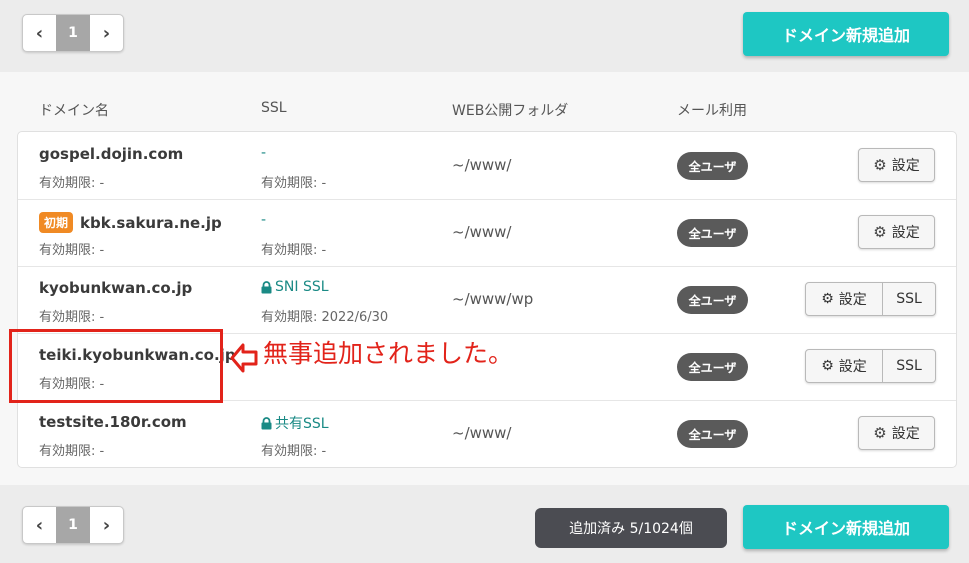  What do you see at coordinates (325, 317) in the screenshot?
I see `ssl-expiry: 有効期限: 2022/6/30` at bounding box center [325, 317].